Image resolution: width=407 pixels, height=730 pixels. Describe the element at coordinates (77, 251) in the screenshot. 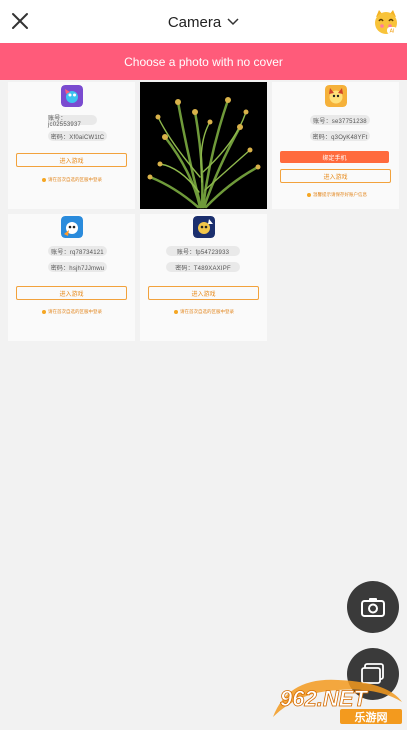

I see `account-field: 账号：rq78734121` at that location.